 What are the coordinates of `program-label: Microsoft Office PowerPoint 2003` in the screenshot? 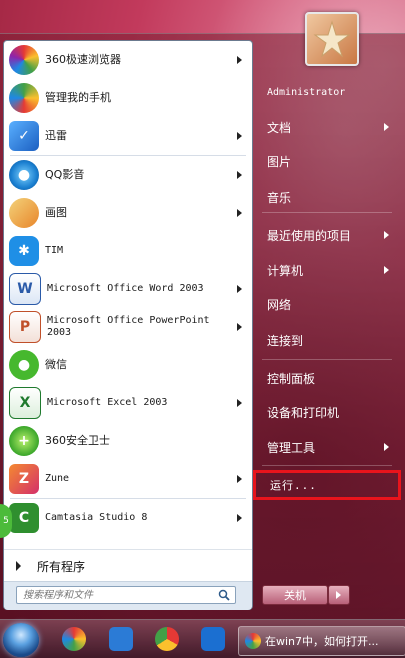 It's located at (128, 326).